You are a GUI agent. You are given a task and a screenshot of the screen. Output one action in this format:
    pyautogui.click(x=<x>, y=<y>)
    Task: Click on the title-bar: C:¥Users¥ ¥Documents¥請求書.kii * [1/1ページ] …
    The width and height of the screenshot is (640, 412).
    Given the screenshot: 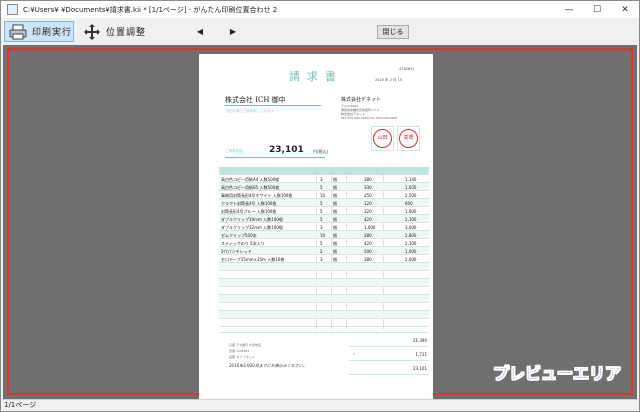 What is the action you would take?
    pyautogui.click(x=320, y=9)
    